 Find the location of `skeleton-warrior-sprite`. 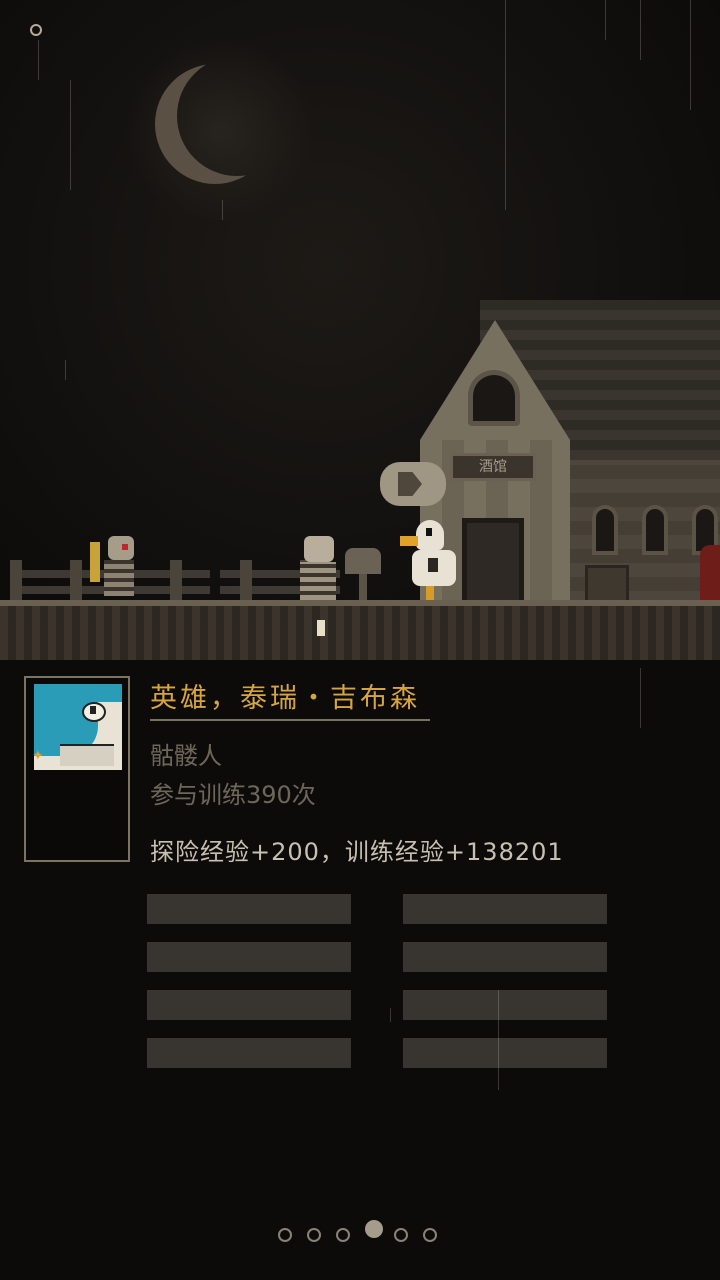

skeleton-warrior-sprite is located at coordinates (119, 567).